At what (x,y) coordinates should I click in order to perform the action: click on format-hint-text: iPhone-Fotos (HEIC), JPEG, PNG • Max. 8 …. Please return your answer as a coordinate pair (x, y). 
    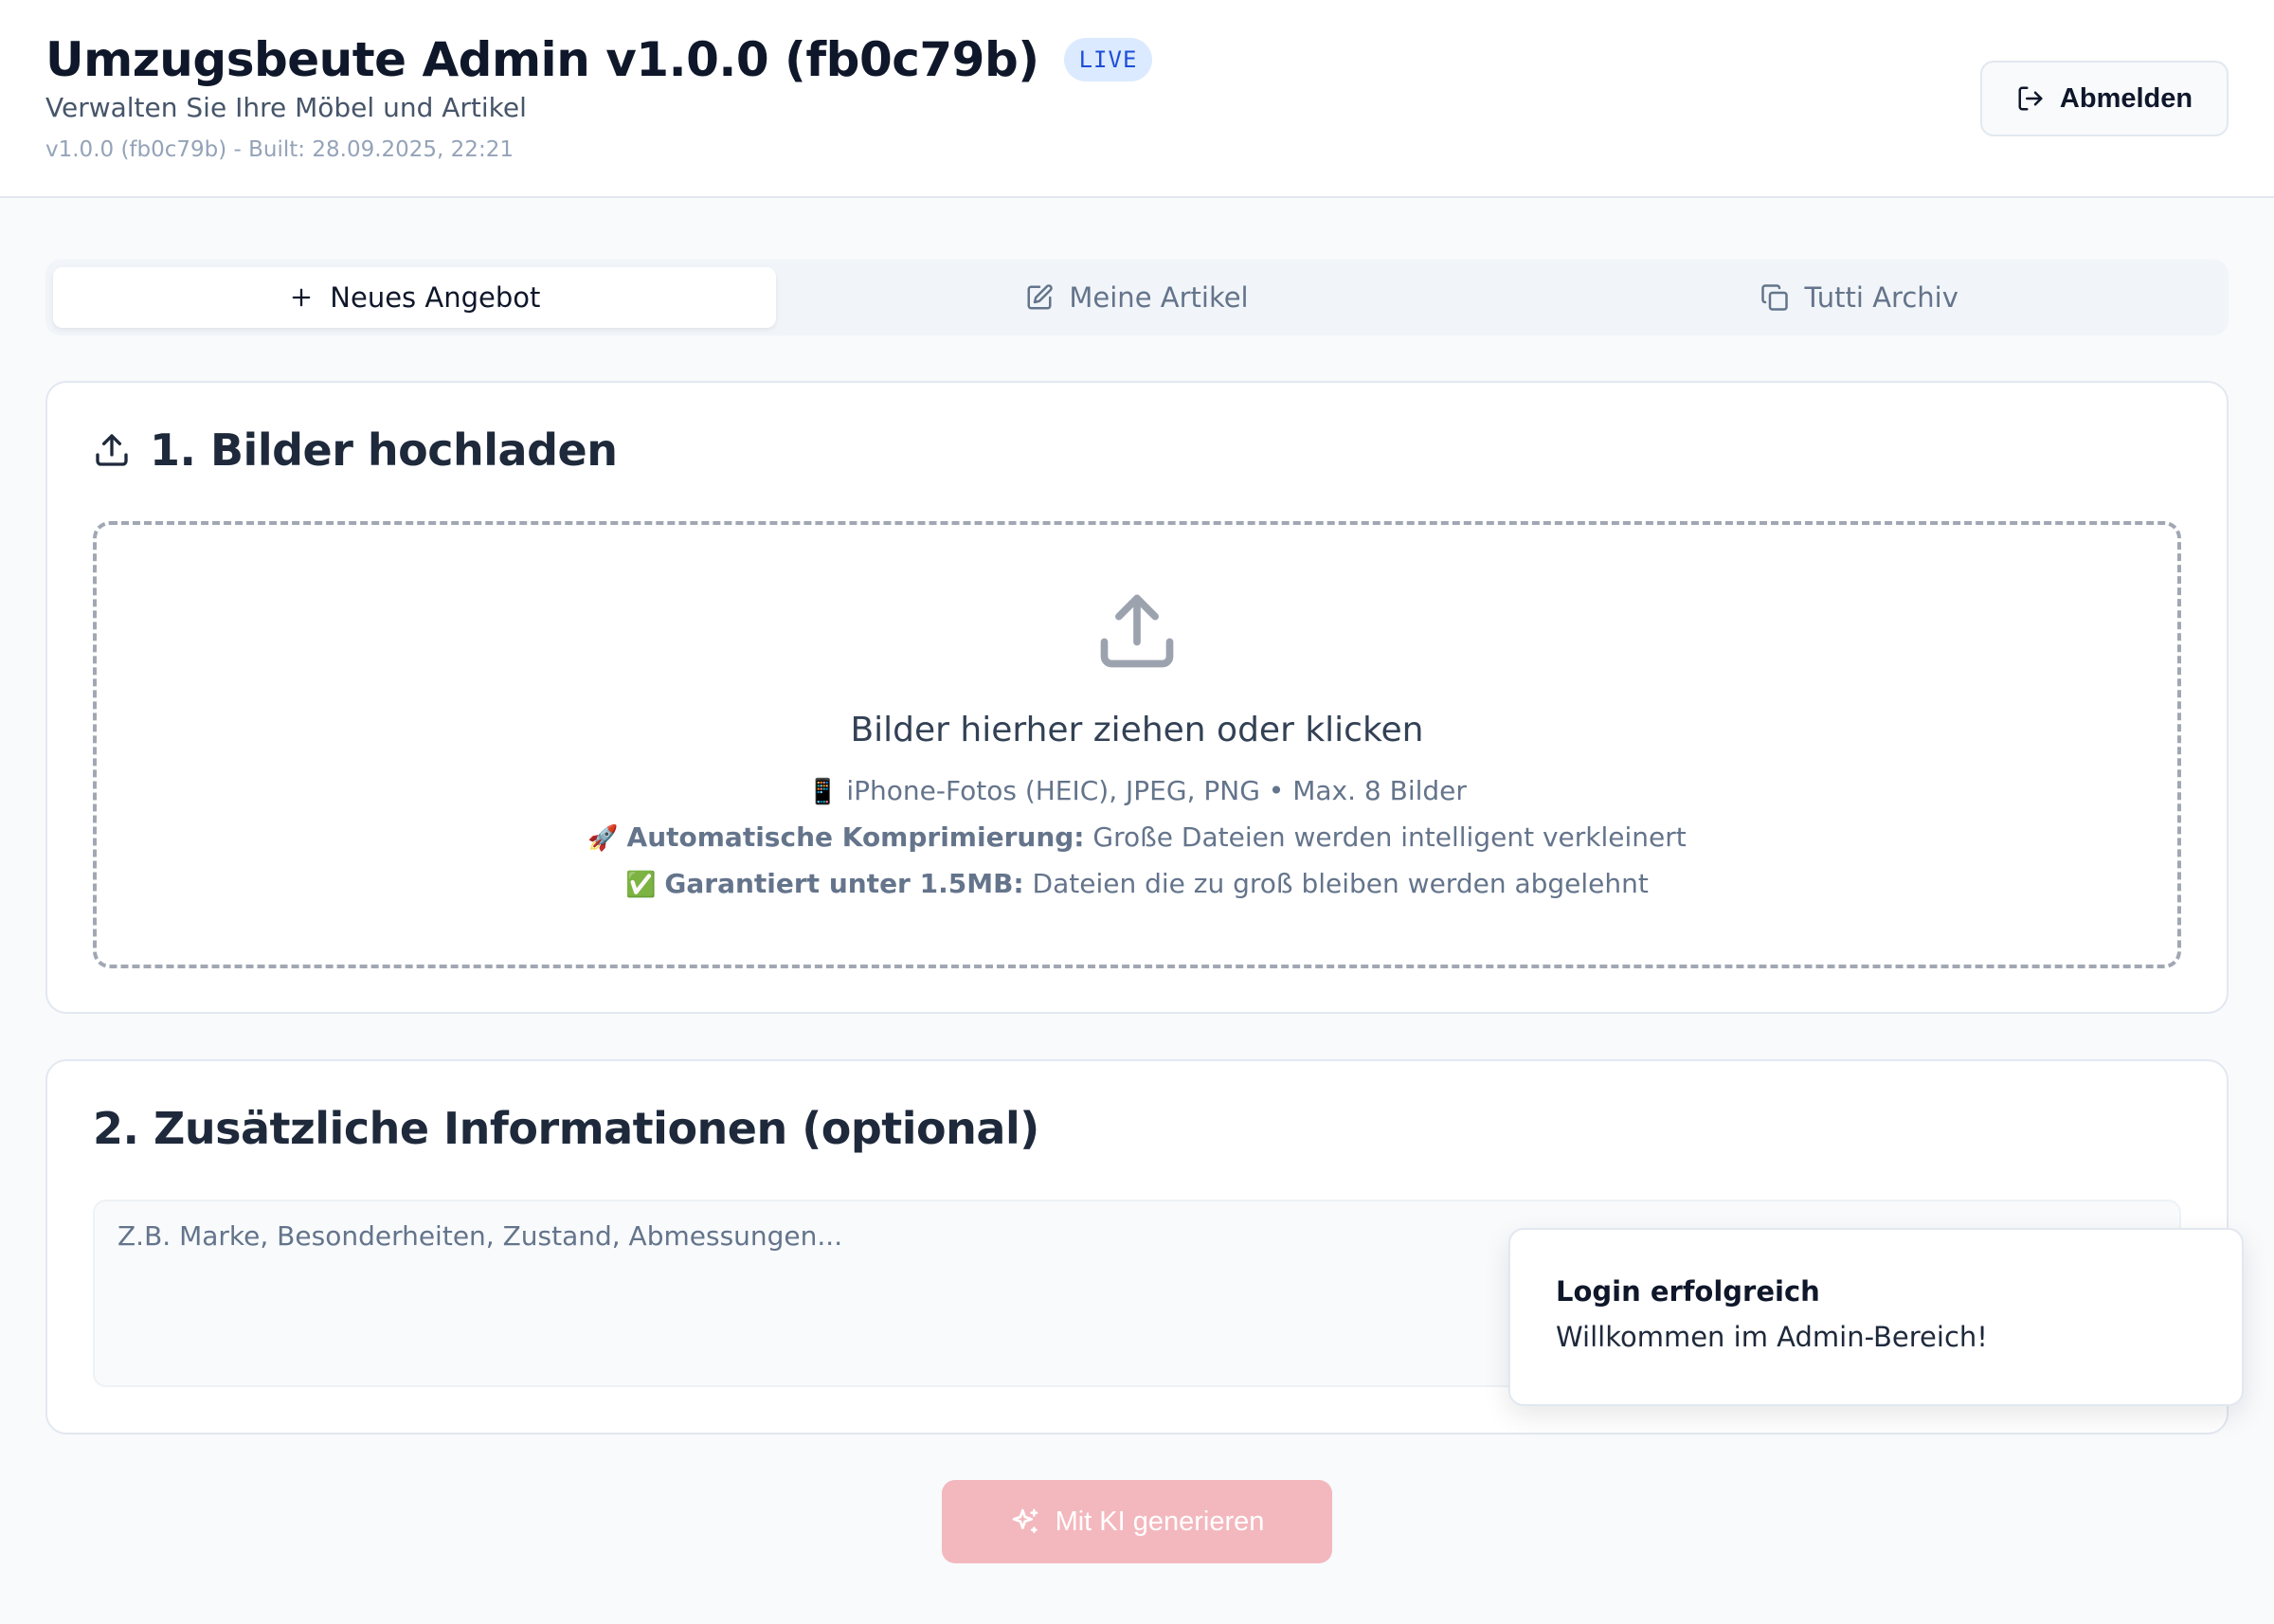
    Looking at the image, I should click on (1157, 790).